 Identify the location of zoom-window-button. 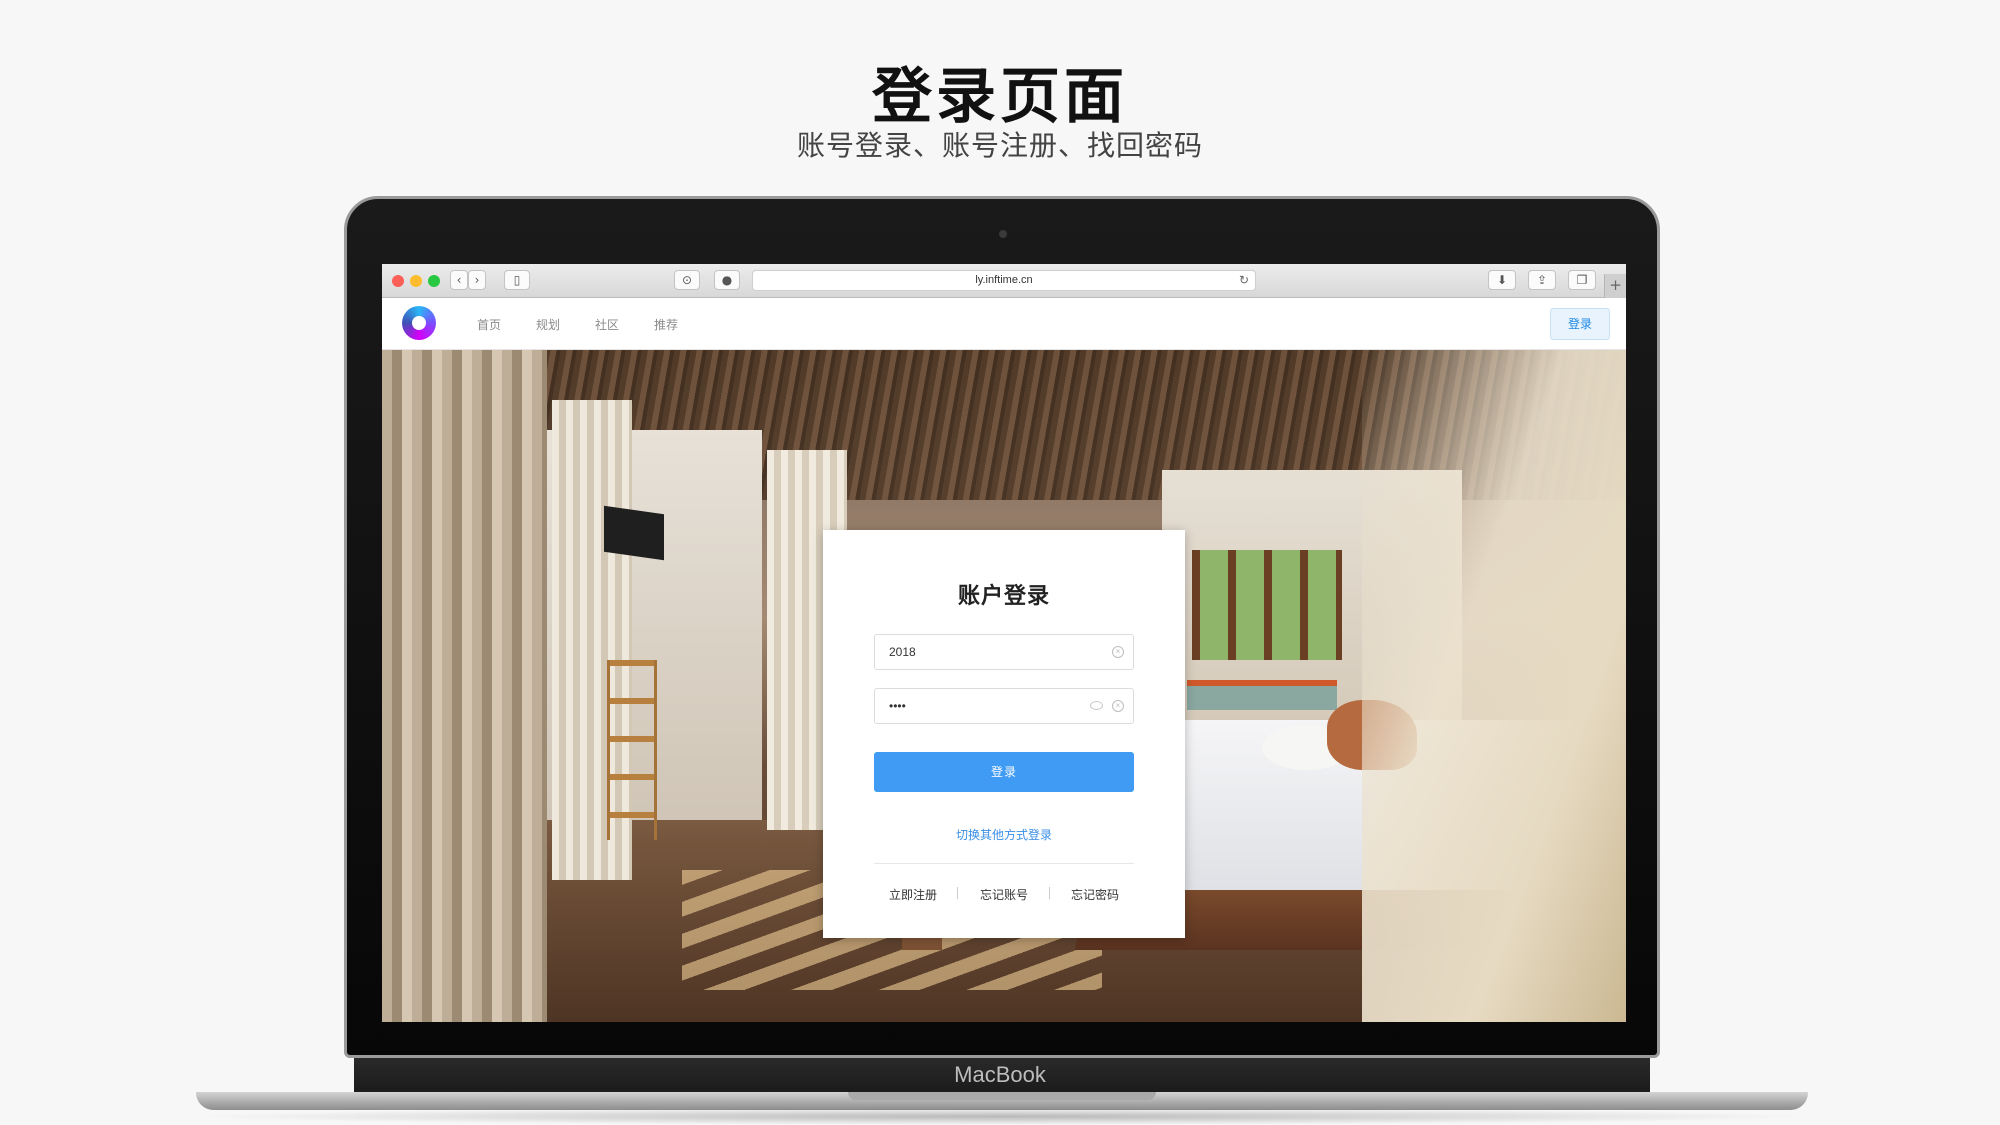
(434, 281).